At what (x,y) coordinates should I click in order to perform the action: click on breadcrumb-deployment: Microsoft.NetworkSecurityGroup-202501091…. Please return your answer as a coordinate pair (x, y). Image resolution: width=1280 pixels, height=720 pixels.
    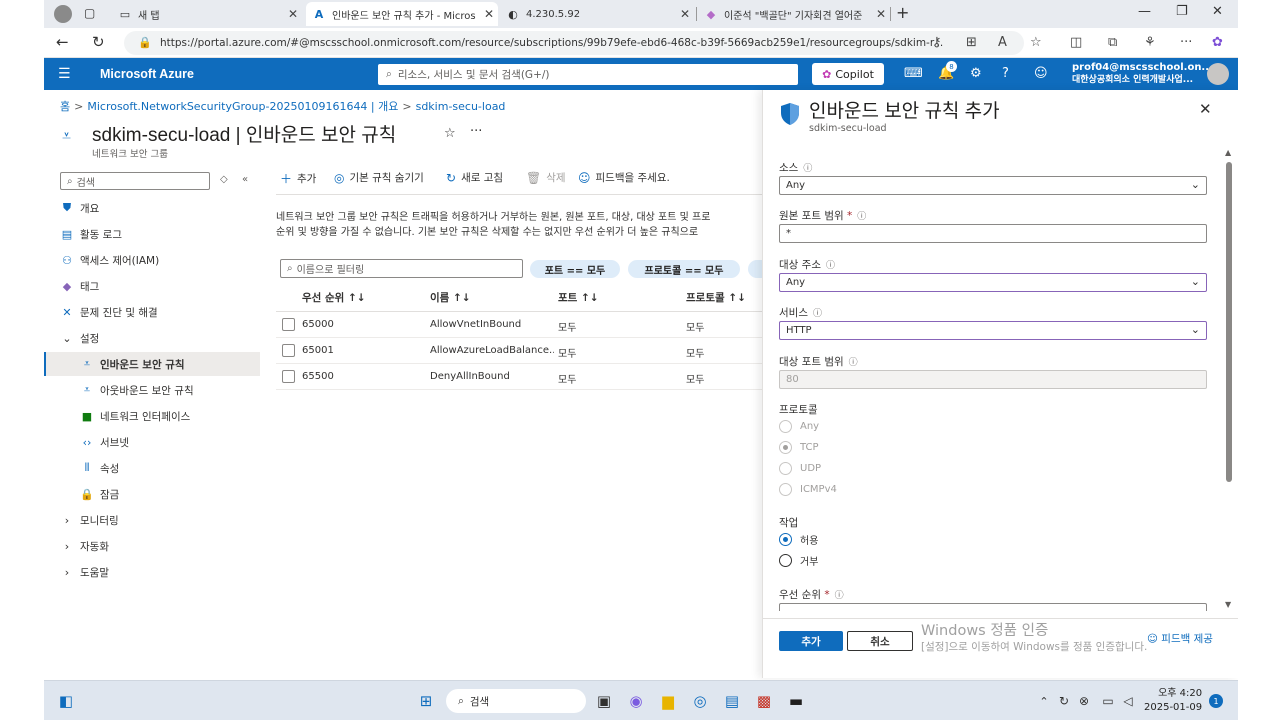
    Looking at the image, I should click on (242, 106).